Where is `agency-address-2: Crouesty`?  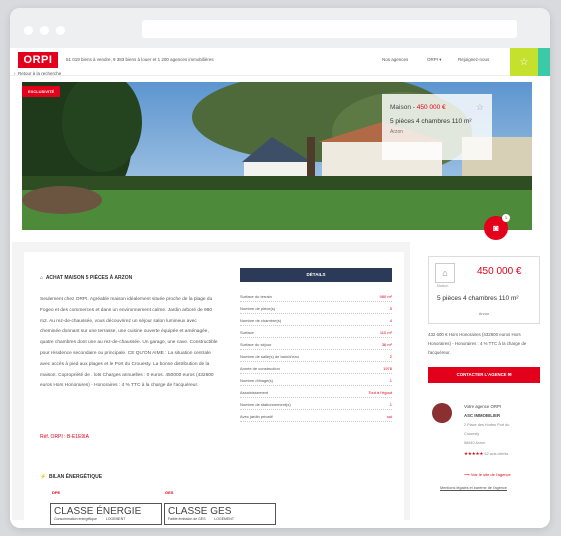
agency-address-2: Crouesty is located at coordinates (472, 434).